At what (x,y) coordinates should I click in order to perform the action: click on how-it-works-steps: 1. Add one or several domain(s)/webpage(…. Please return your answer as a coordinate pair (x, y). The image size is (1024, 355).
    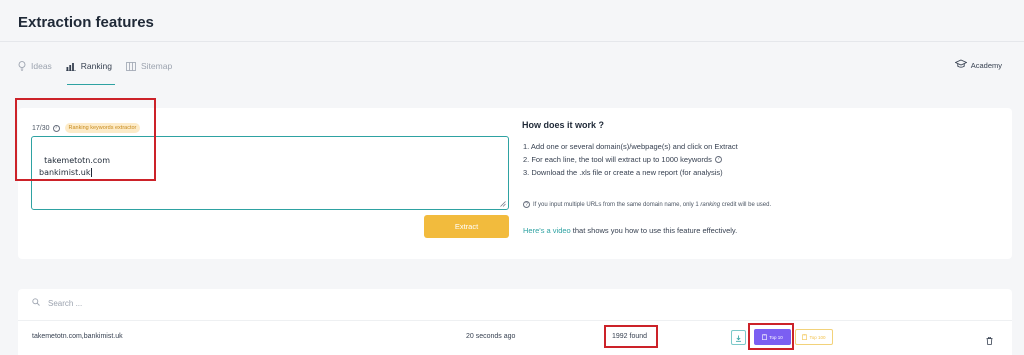
    Looking at the image, I should click on (630, 159).